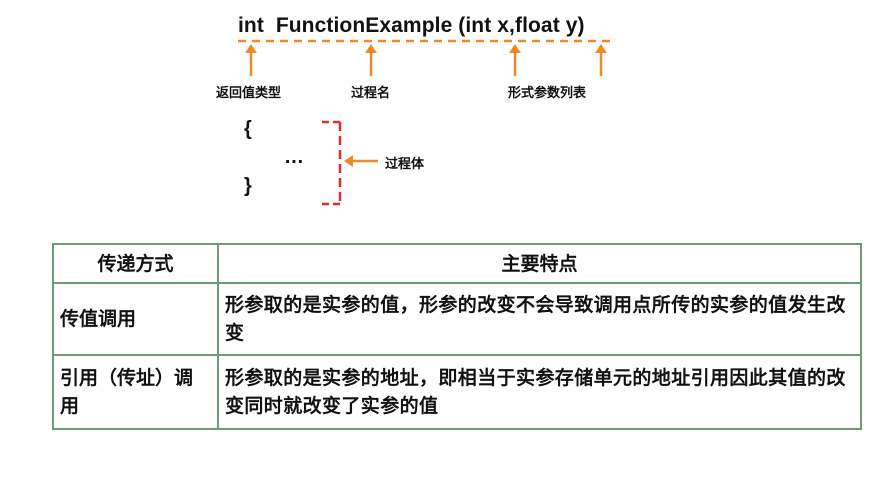  What do you see at coordinates (539, 319) in the screenshot?
I see `cell-desc: 形参取的是实参的值，形参的改变不会导致调用点所传的实参的值发生改变` at bounding box center [539, 319].